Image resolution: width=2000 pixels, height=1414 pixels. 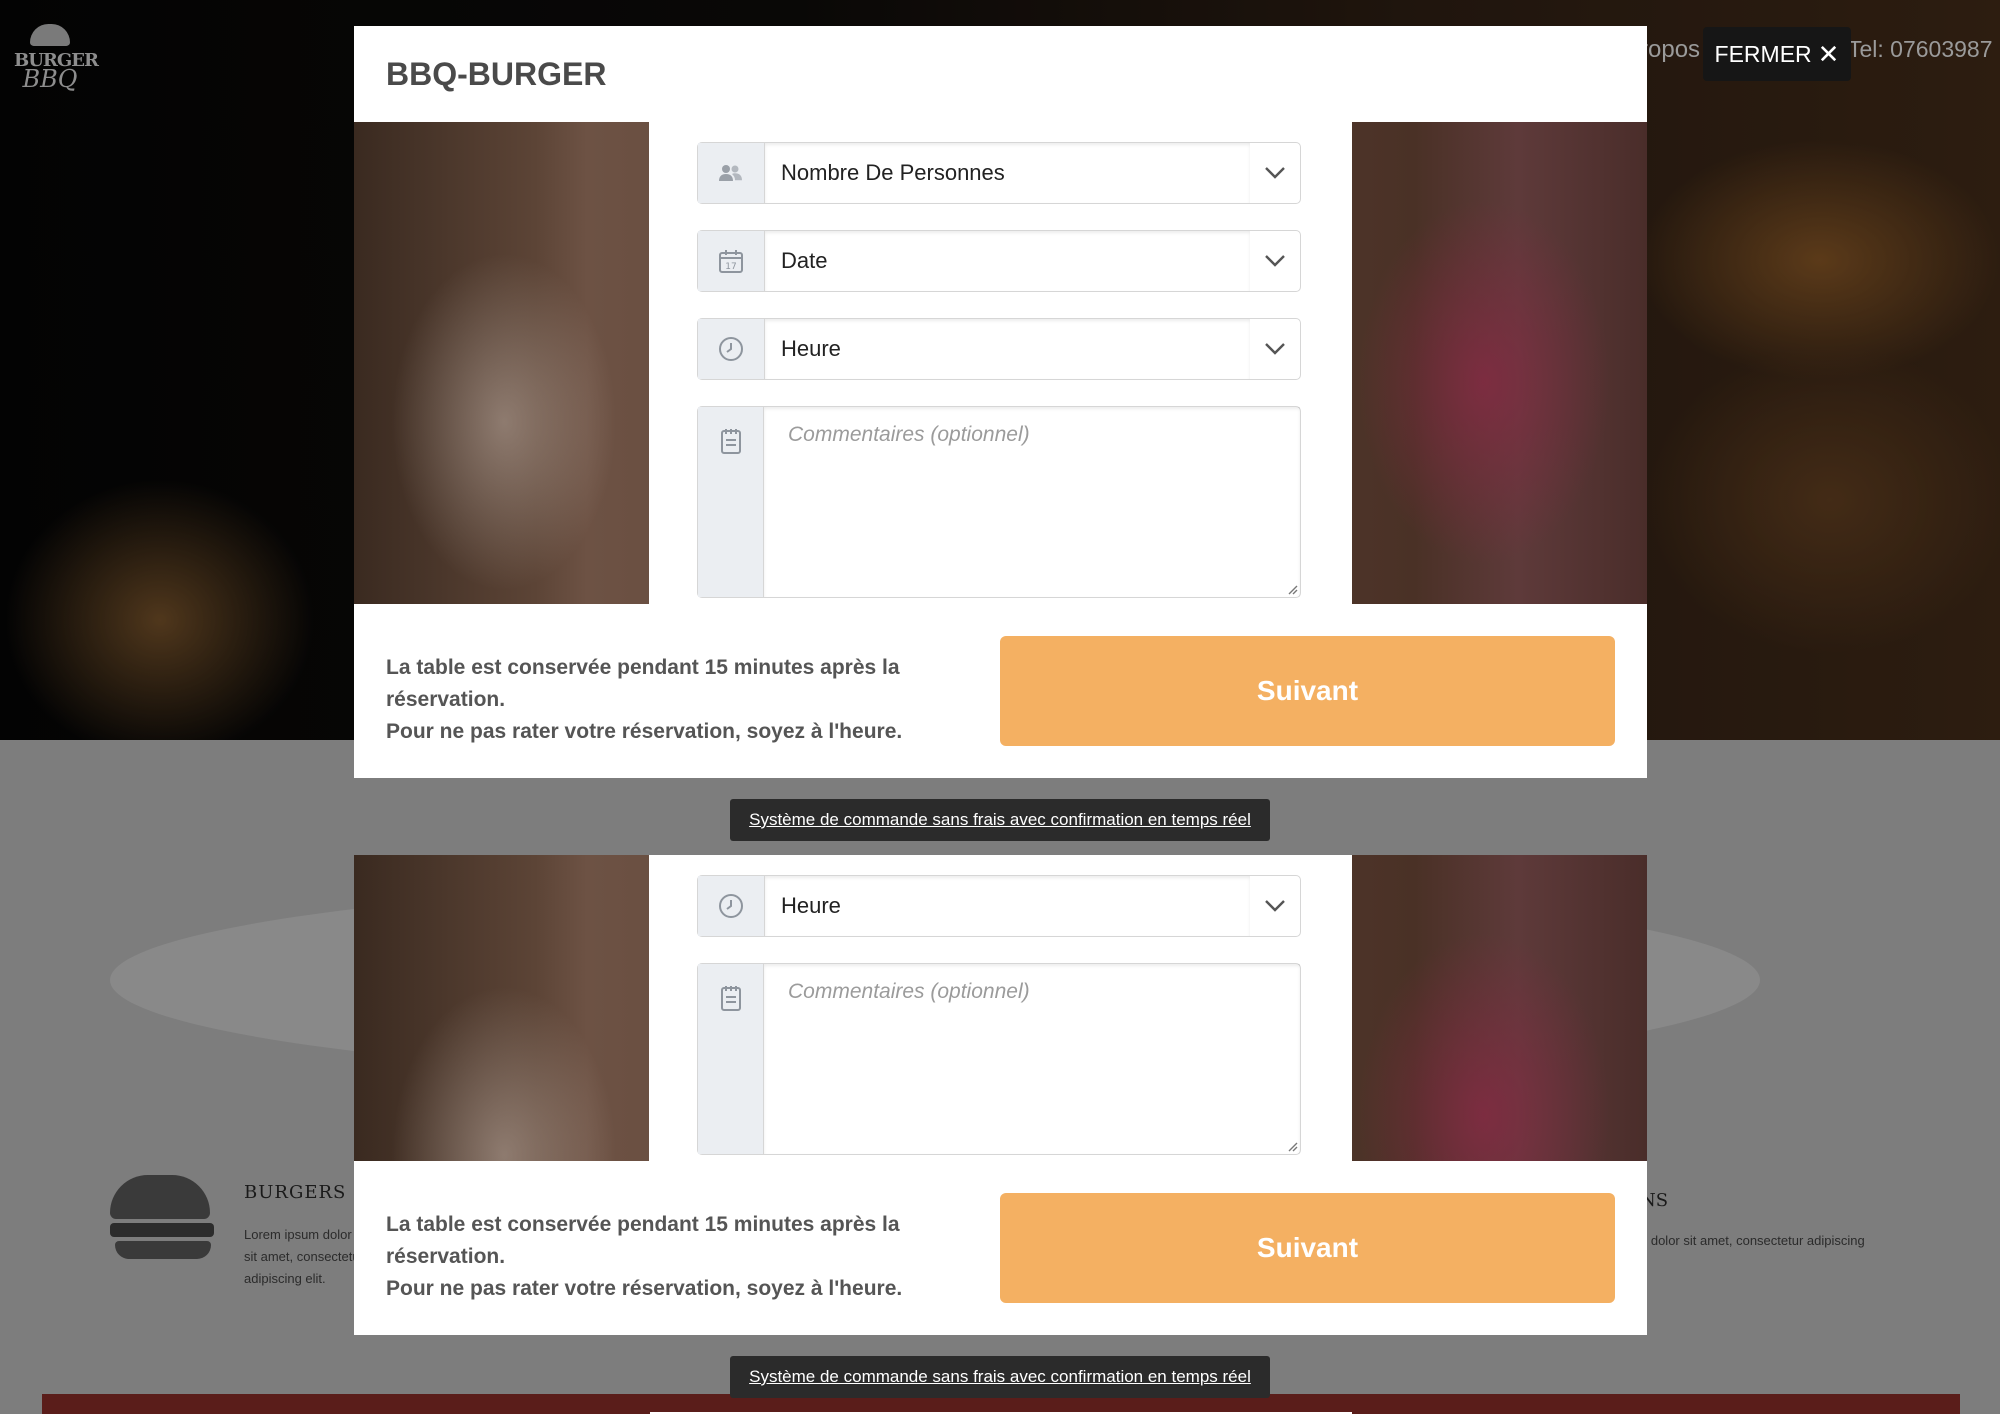 What do you see at coordinates (1752, 1240) in the screenshot?
I see `category-text: n dolor sit amet, consectetur adipiscing` at bounding box center [1752, 1240].